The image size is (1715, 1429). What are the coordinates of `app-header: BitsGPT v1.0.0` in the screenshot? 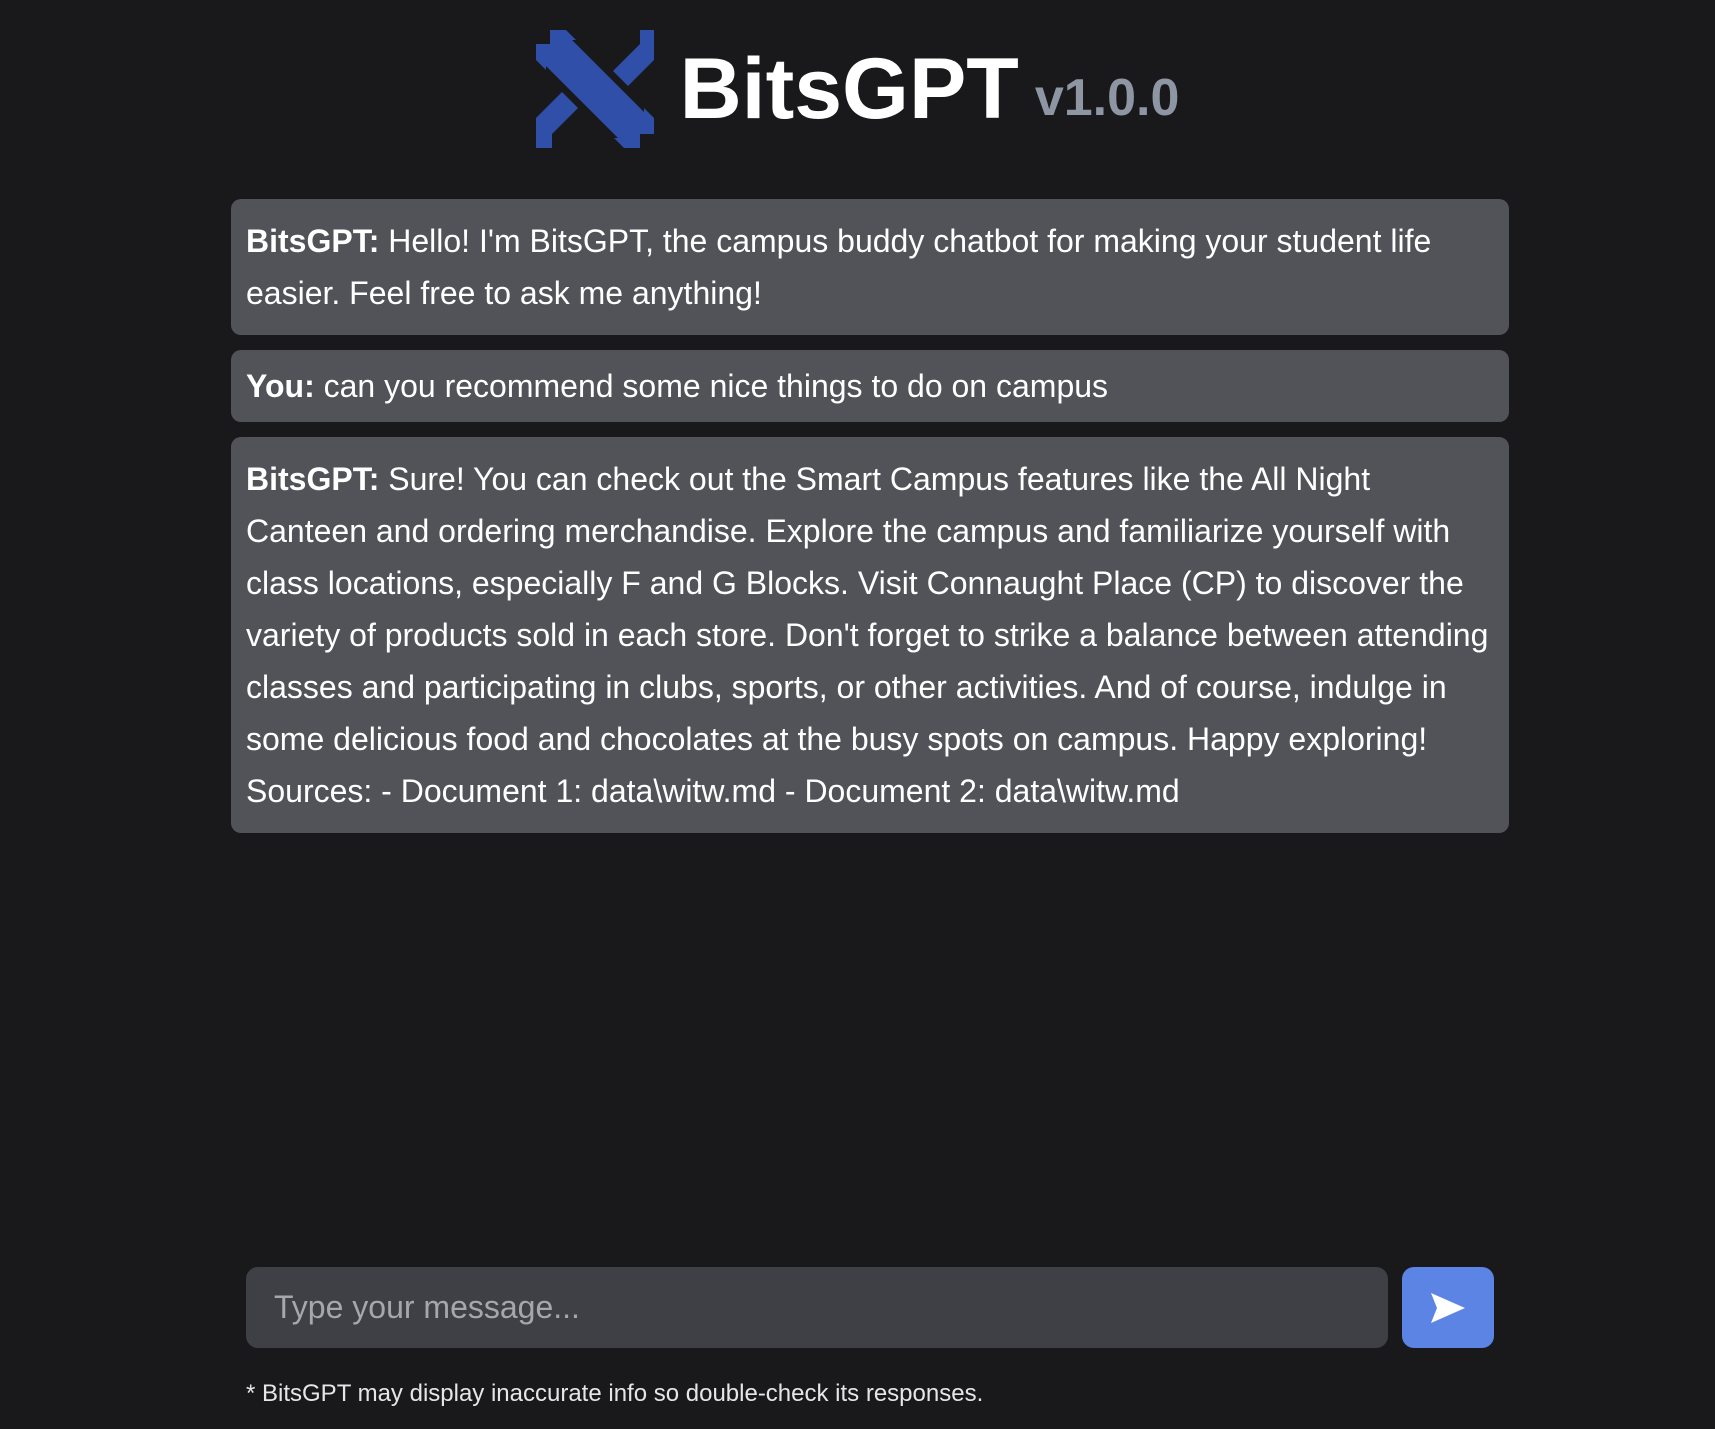 It's located at (857, 89).